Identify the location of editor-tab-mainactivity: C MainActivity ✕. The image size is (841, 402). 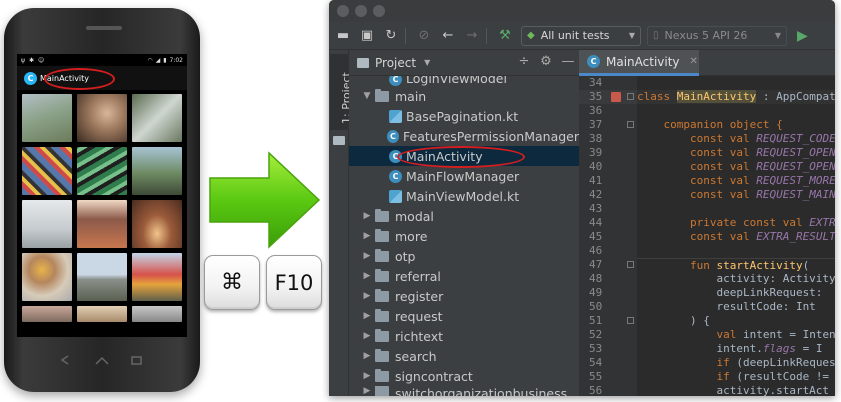
(639, 63).